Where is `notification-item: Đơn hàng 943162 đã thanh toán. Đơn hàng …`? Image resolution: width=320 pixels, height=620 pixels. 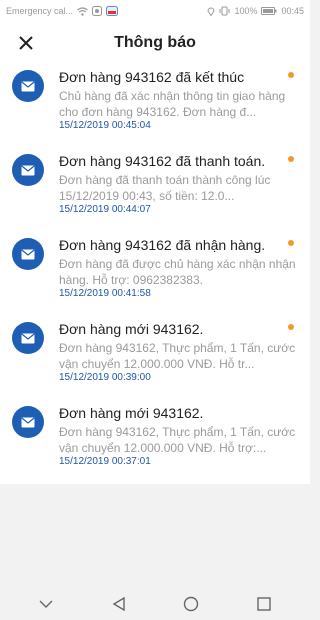
notification-item: Đơn hàng 943162 đã thanh toán. Đơn hàng … is located at coordinates (155, 190).